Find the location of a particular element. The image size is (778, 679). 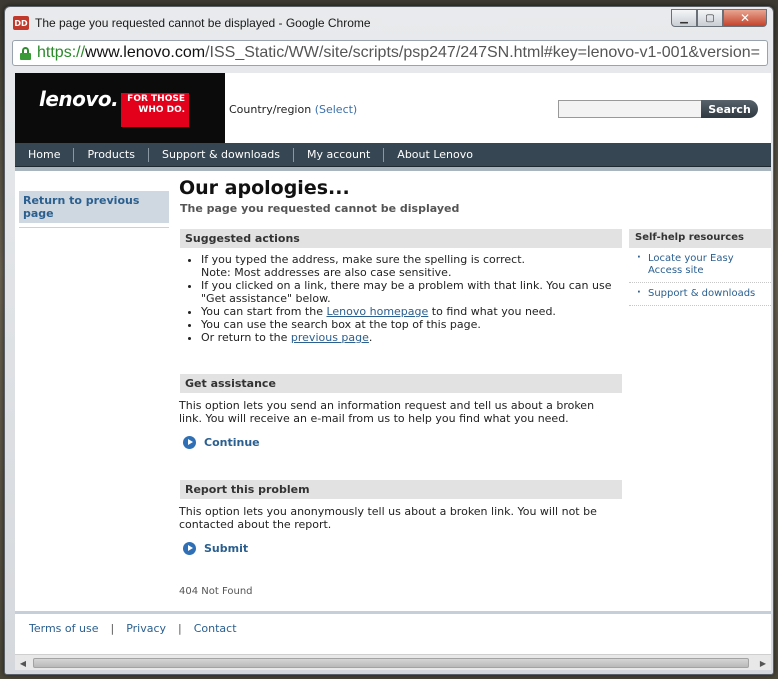

return-previous-link: Return to previous page is located at coordinates (94, 207).